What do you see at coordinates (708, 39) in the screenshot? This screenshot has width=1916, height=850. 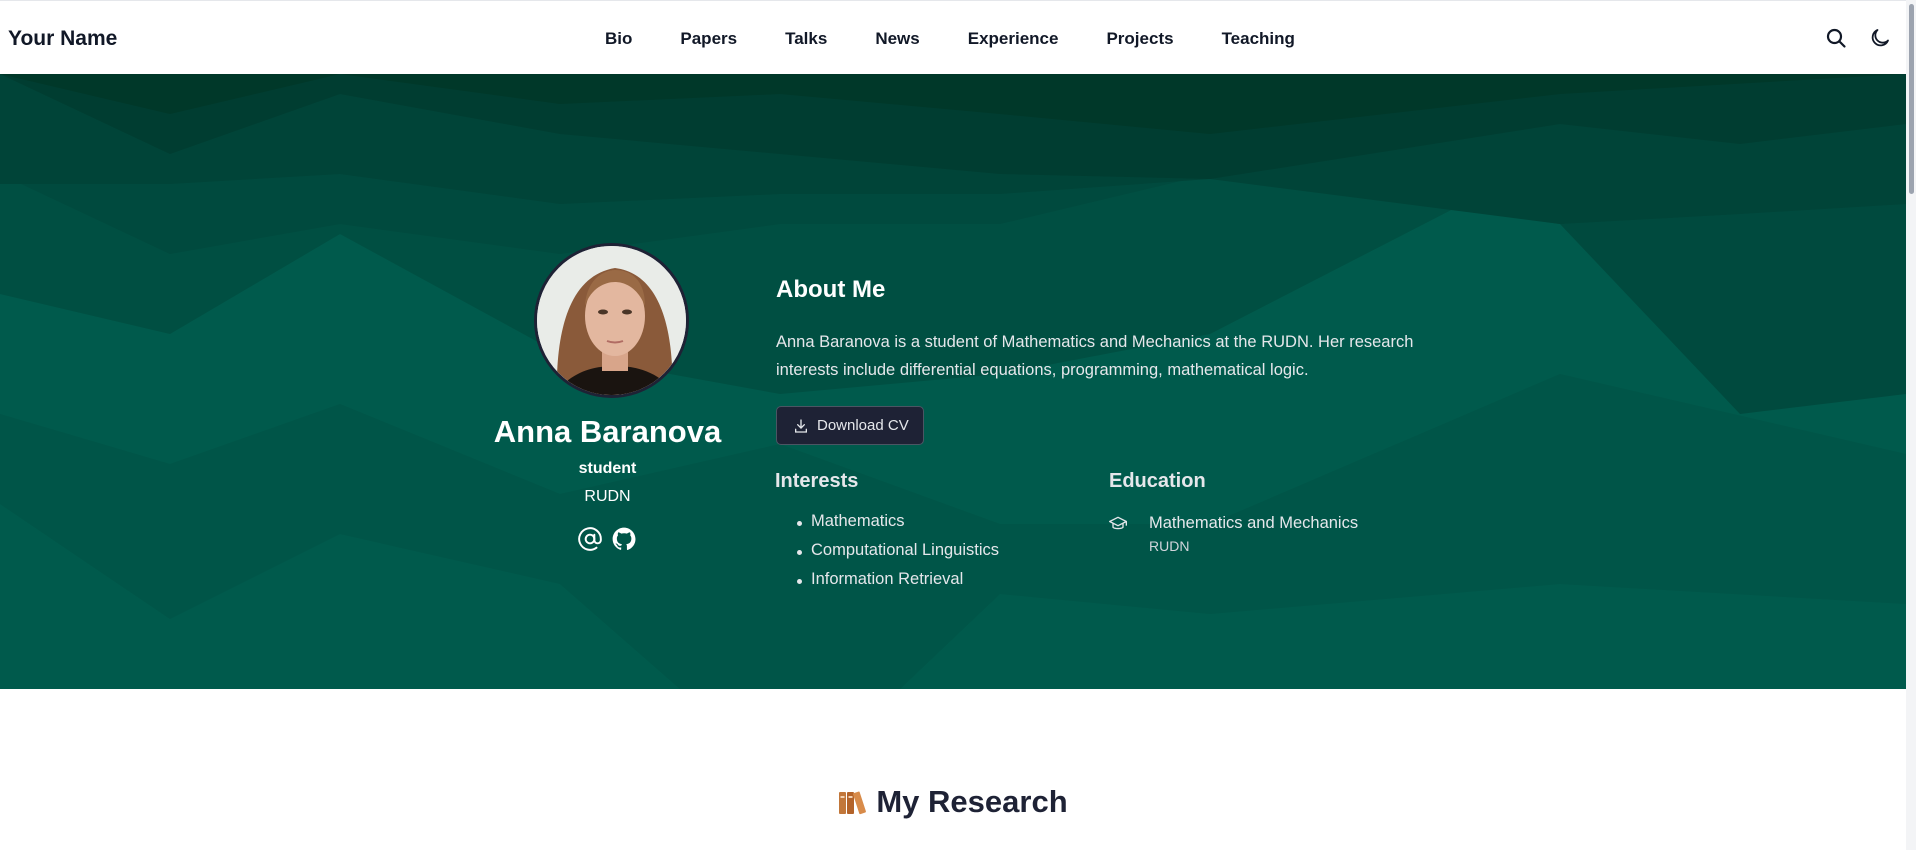 I see `nav-link-papers: Papers` at bounding box center [708, 39].